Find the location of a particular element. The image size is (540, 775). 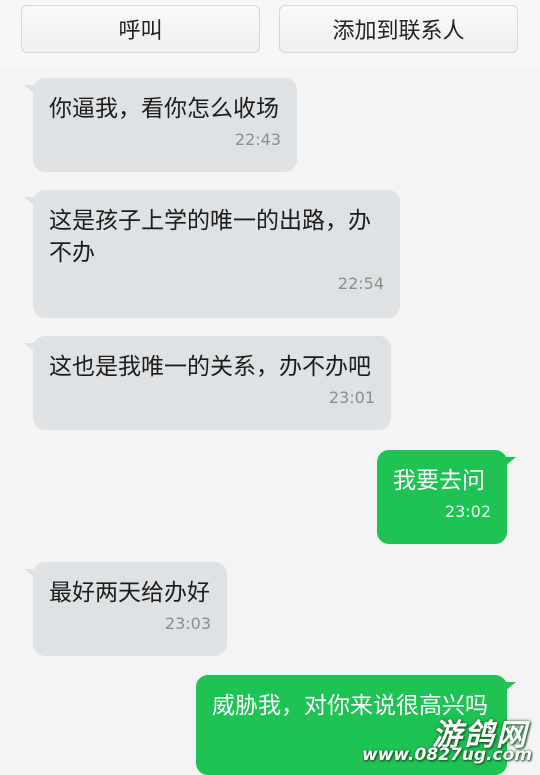

message-time: 23:02 is located at coordinates (467, 511).